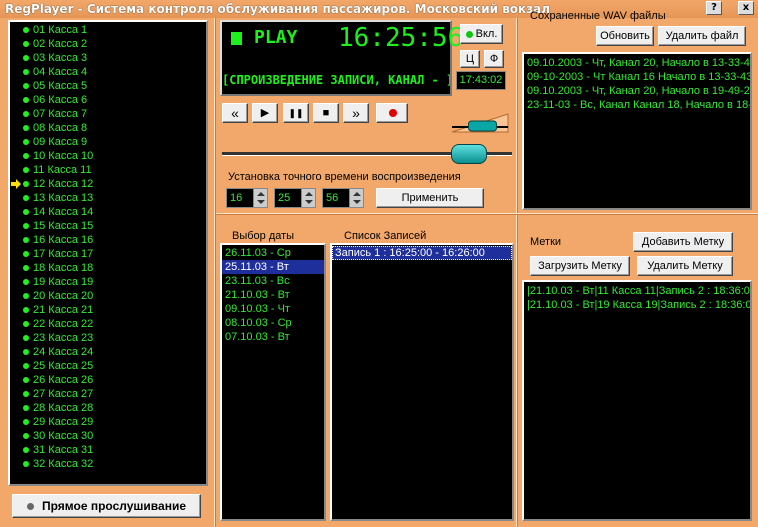  I want to click on add-mark-button: Добавить Метку, so click(683, 242).